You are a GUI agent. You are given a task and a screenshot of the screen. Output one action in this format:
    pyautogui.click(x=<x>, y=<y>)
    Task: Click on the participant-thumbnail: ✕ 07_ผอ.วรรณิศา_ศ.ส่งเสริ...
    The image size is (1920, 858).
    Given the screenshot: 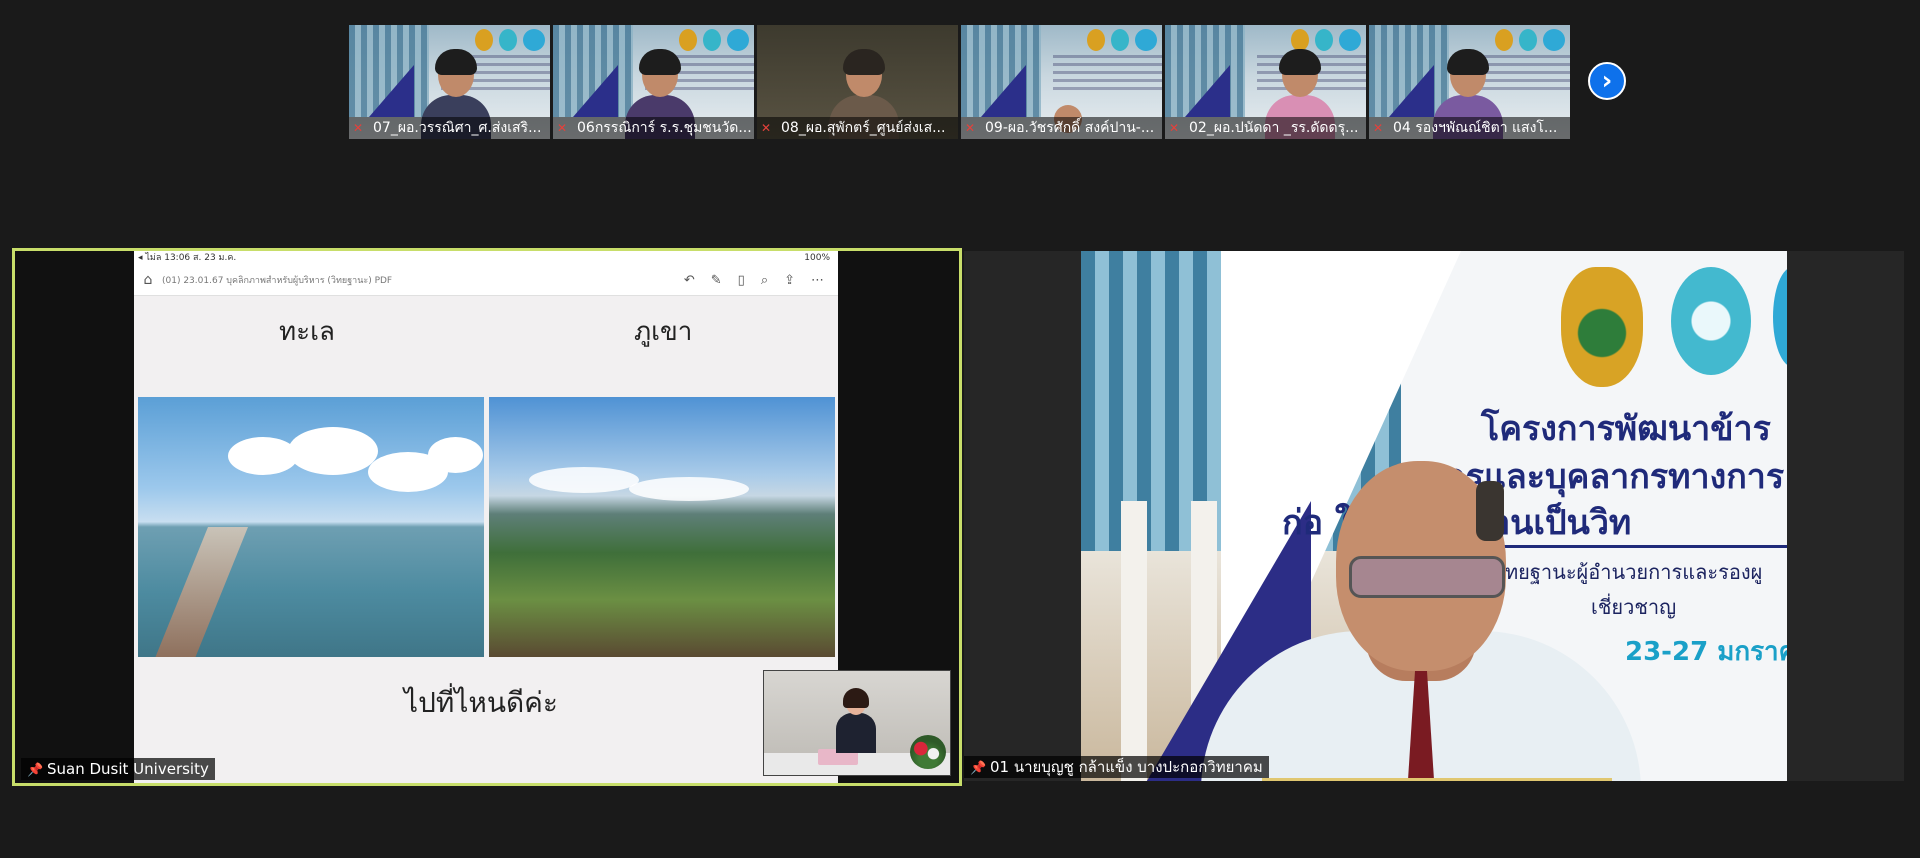 What is the action you would take?
    pyautogui.click(x=449, y=82)
    